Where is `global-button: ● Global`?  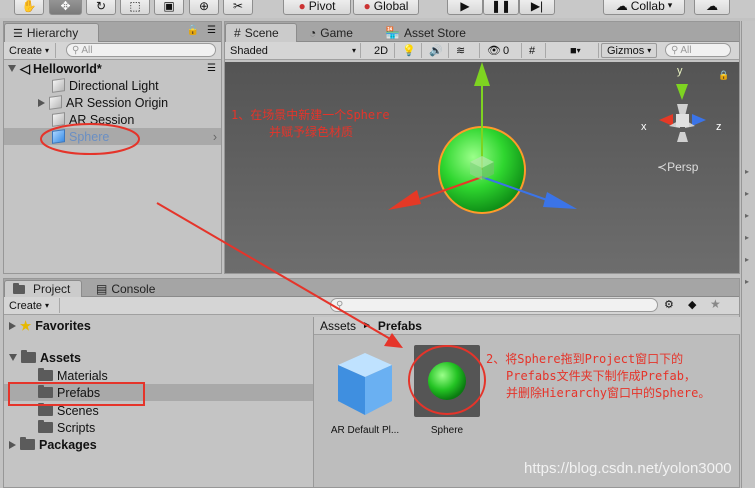 global-button: ● Global is located at coordinates (386, 7).